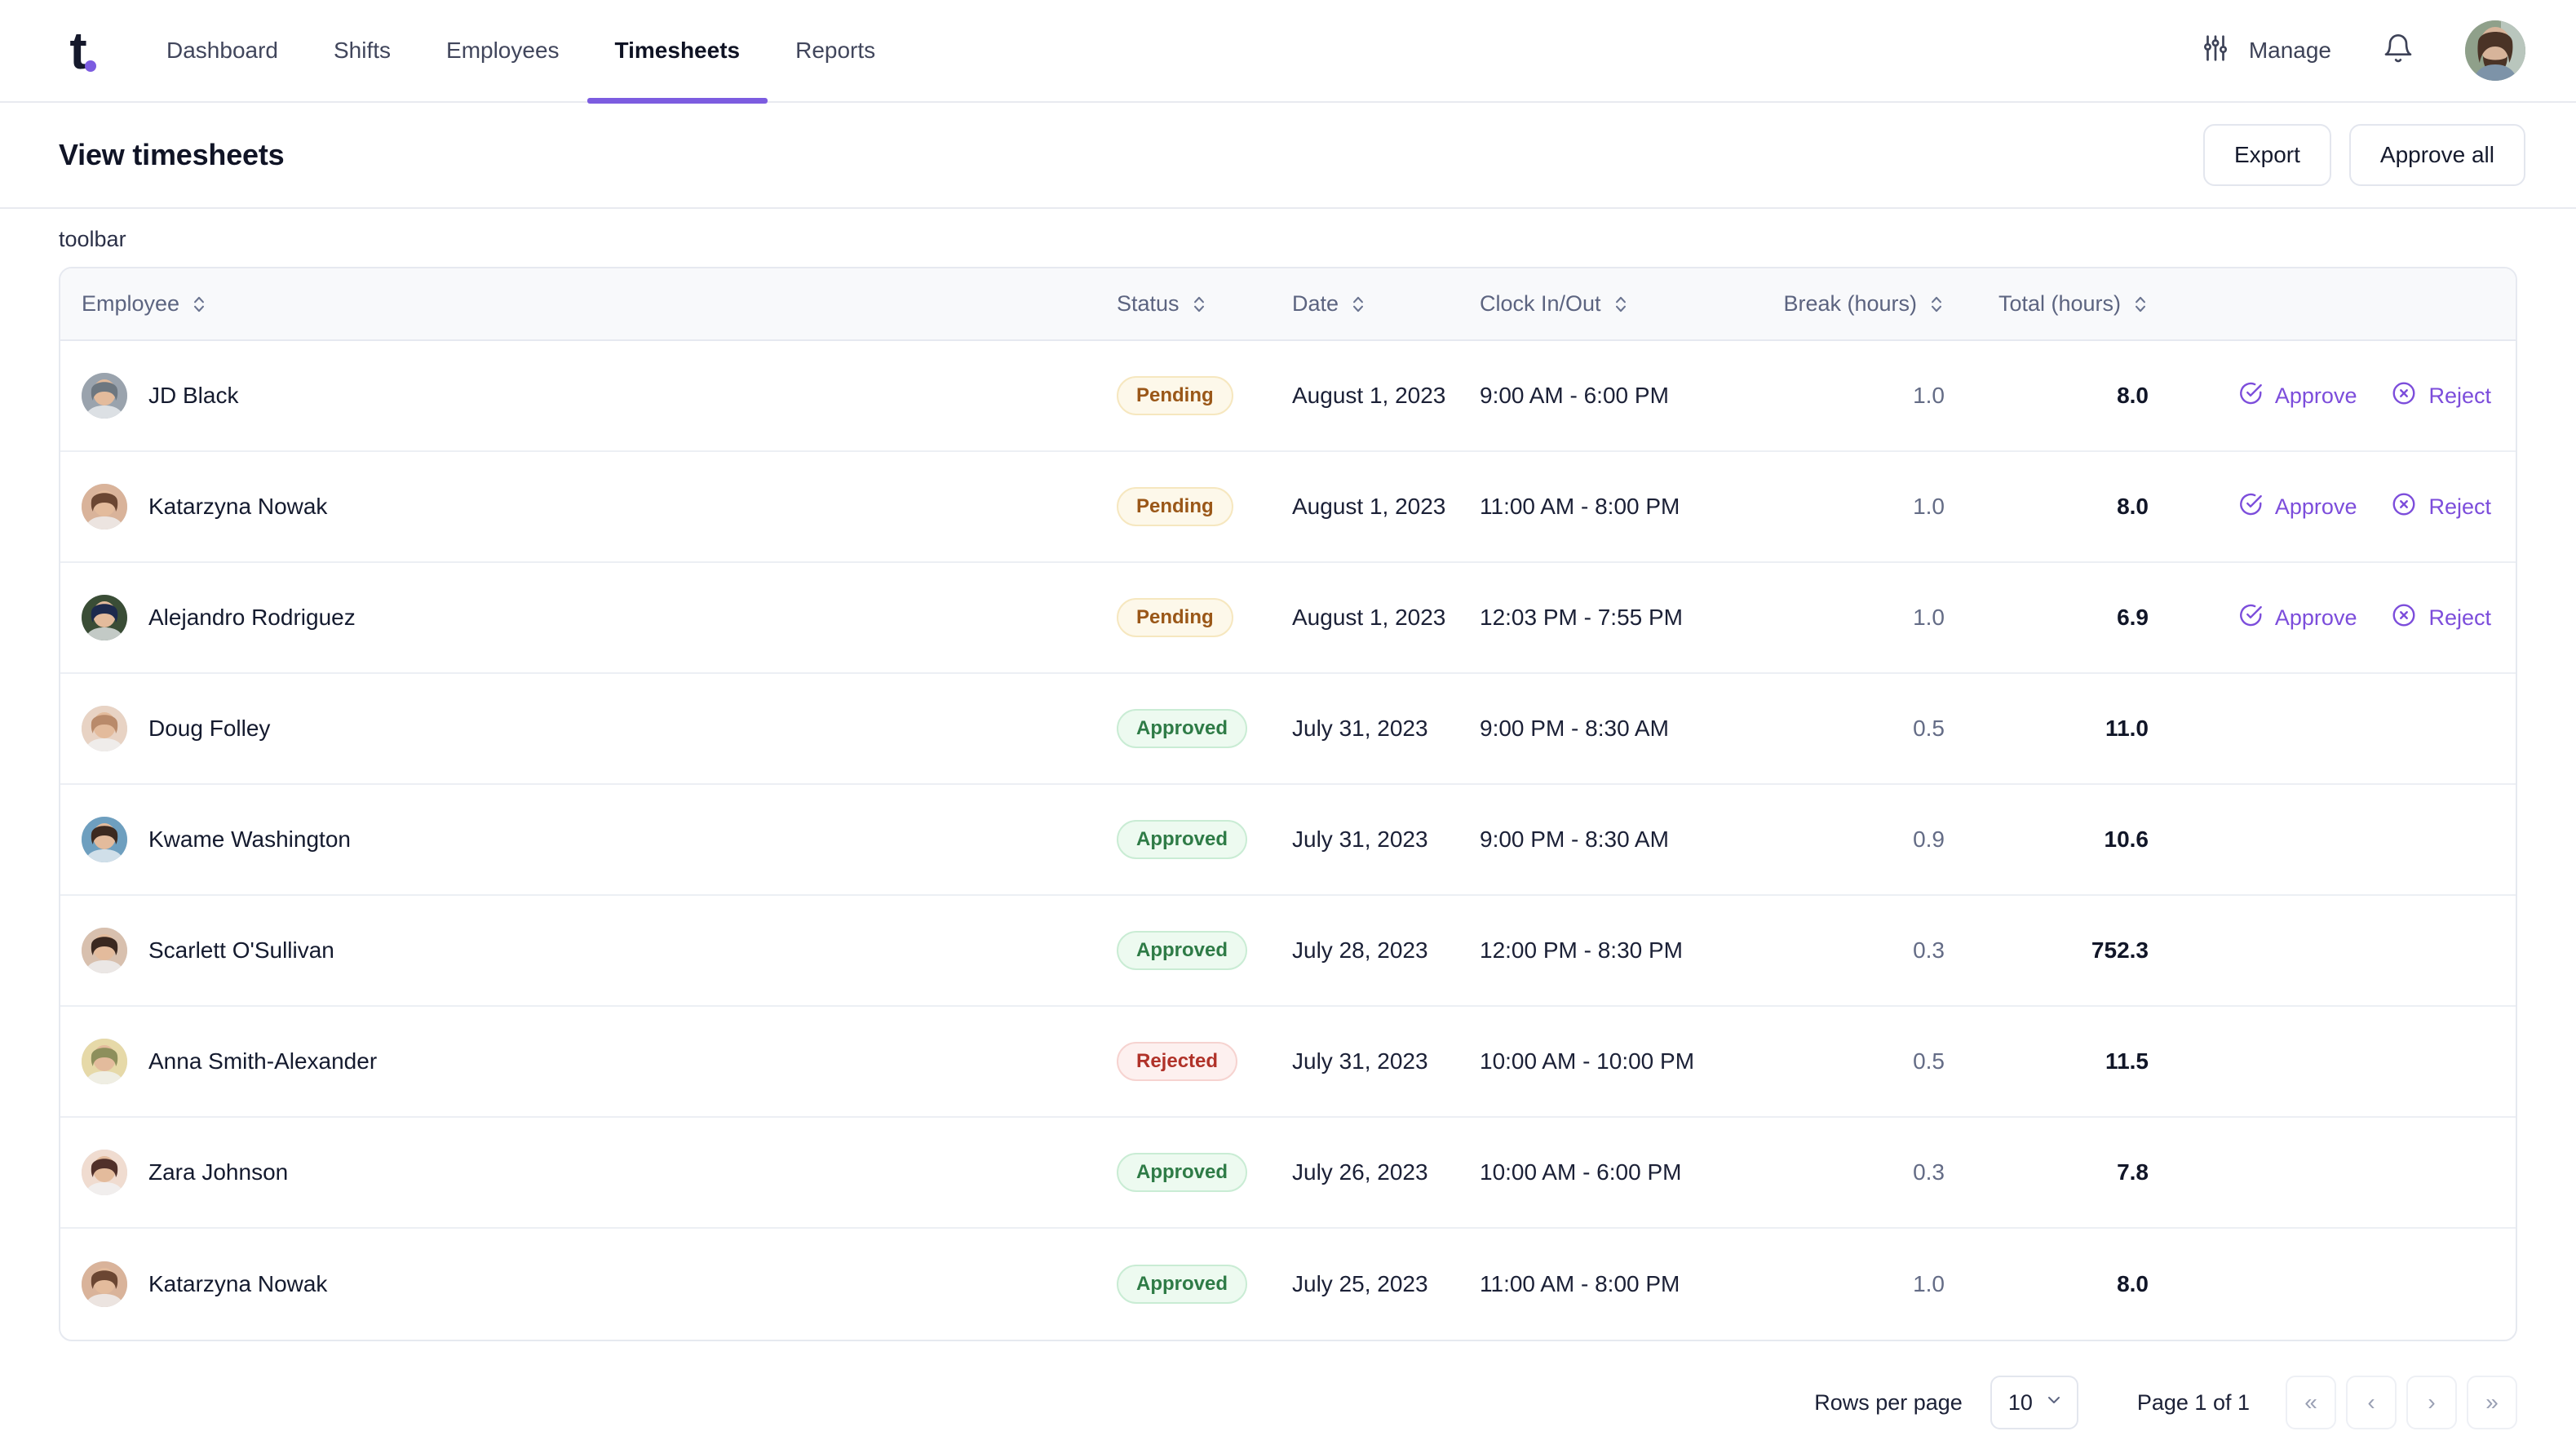 Image resolution: width=2576 pixels, height=1449 pixels. I want to click on avatar, so click(2495, 51).